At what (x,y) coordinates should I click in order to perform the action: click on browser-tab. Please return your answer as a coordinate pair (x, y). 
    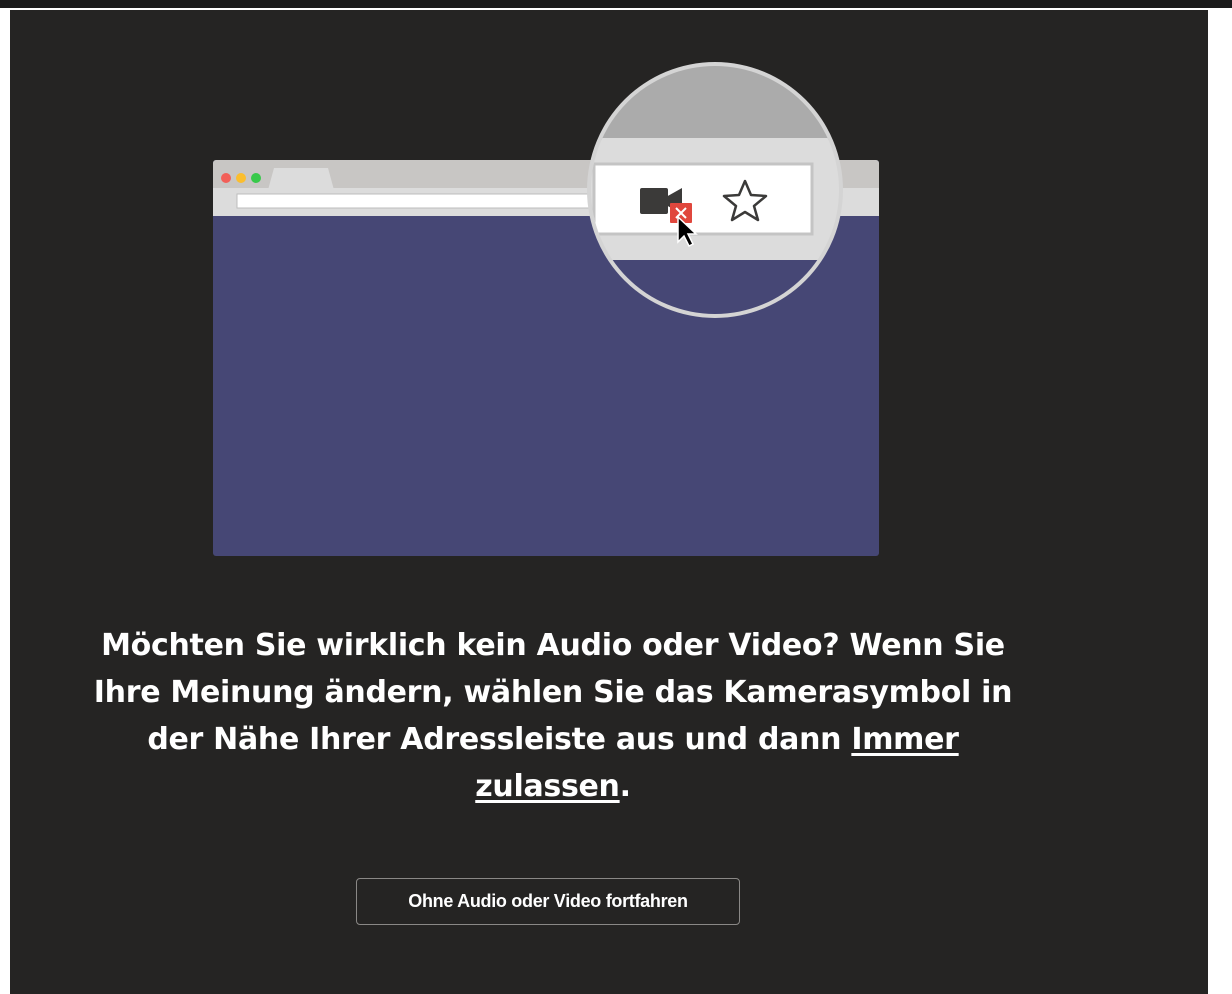
    Looking at the image, I should click on (301, 179).